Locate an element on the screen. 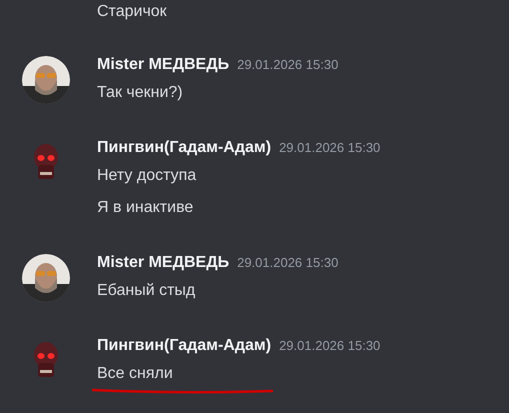 This screenshot has height=413, width=509. message-text: Старичок is located at coordinates (132, 12).